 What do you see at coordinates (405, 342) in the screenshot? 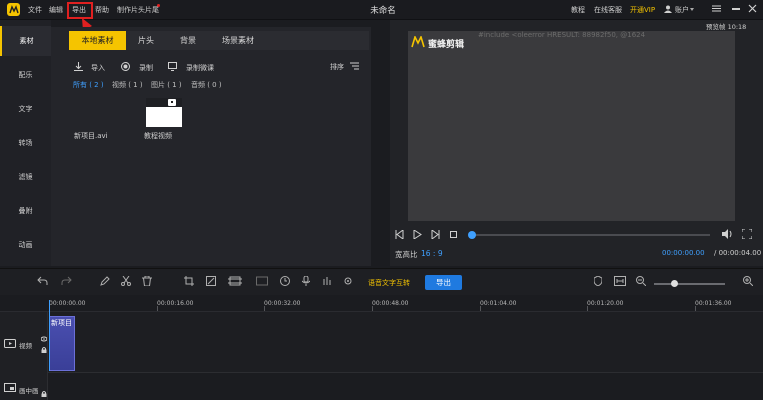
I see `video-track` at bounding box center [405, 342].